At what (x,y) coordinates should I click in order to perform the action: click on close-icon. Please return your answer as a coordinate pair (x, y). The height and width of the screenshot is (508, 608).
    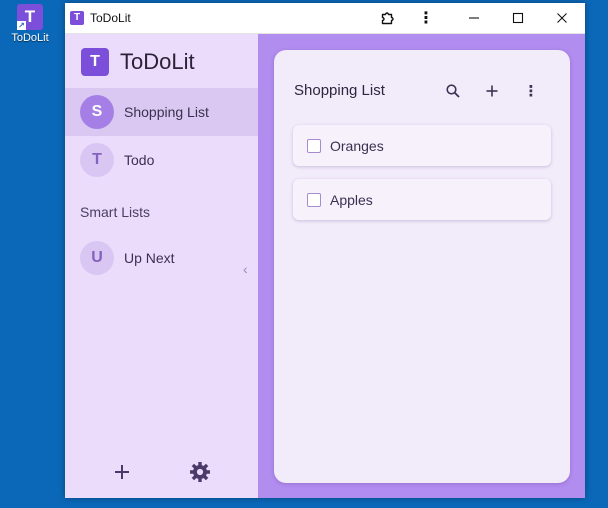
    Looking at the image, I should click on (562, 18).